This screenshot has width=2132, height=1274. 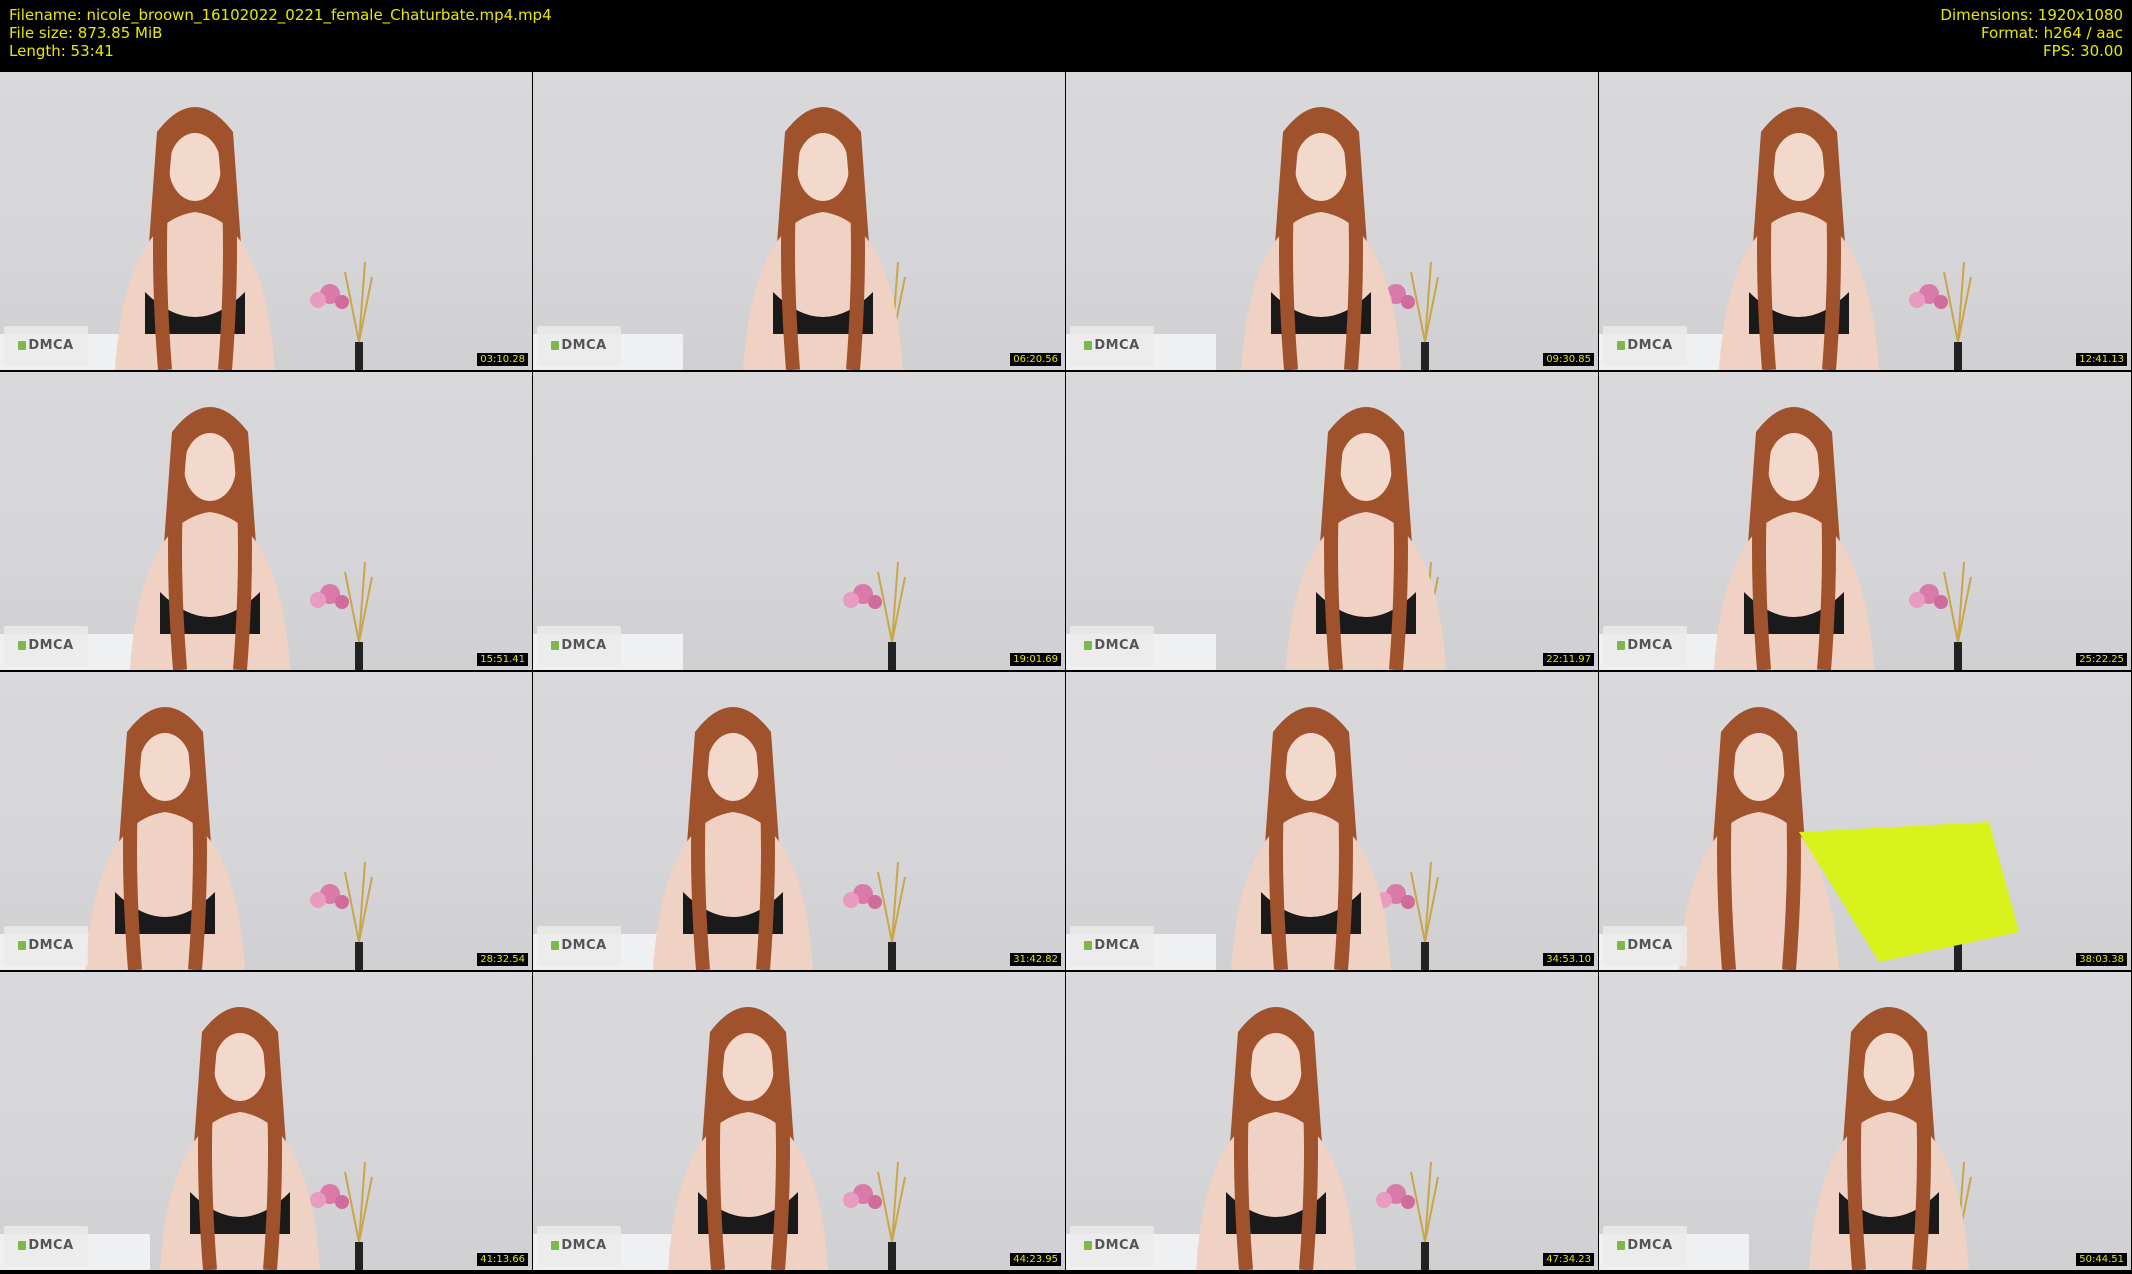 I want to click on video-thumbnail: DMCA 31:42.82, so click(x=799, y=821).